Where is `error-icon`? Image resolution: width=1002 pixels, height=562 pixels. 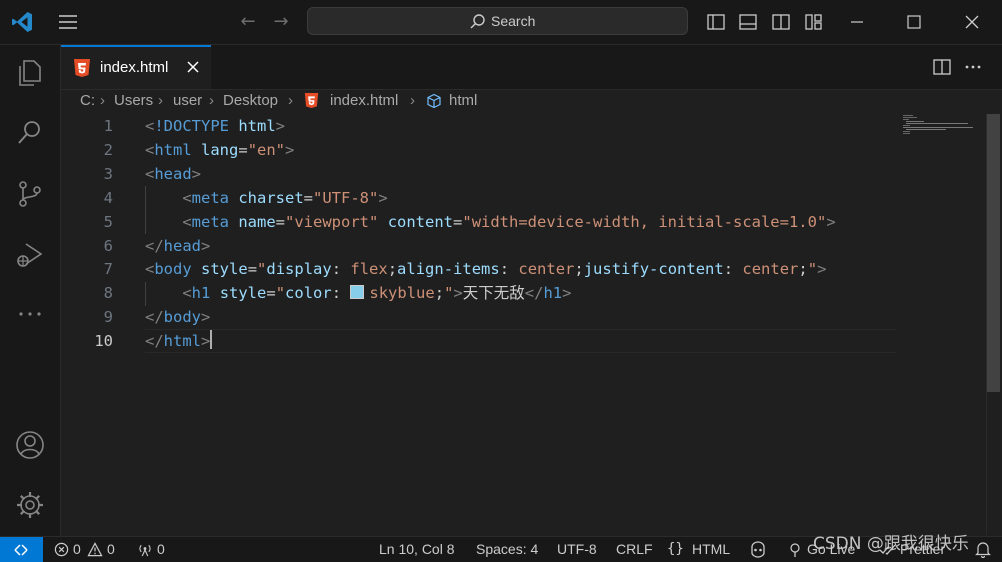 error-icon is located at coordinates (61, 549).